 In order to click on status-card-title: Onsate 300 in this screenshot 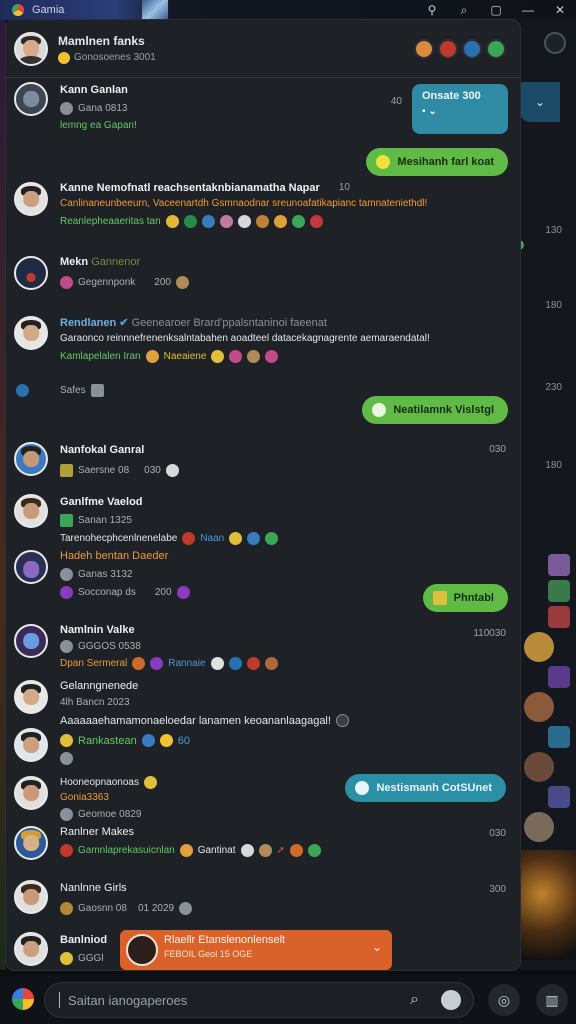, I will do `click(451, 96)`.